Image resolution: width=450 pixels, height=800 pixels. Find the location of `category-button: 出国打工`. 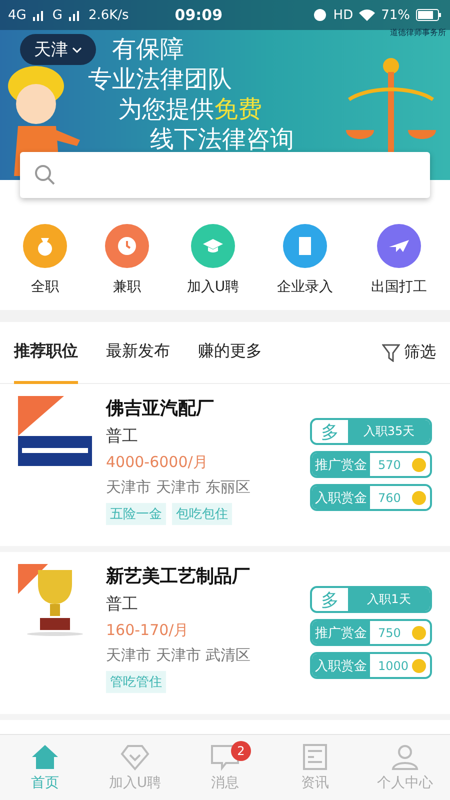

category-button: 出国打工 is located at coordinates (398, 260).